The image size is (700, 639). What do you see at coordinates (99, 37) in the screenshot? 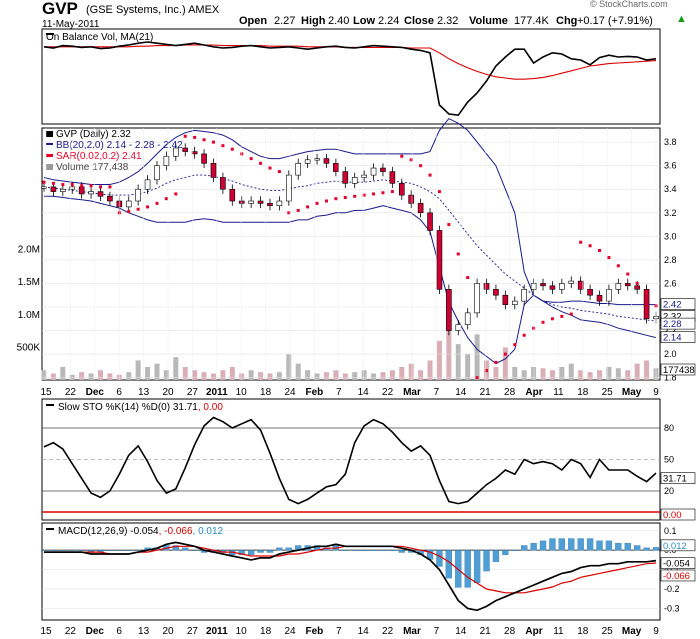
I see `obv-legend: On Balance Vol, MA(21)` at bounding box center [99, 37].